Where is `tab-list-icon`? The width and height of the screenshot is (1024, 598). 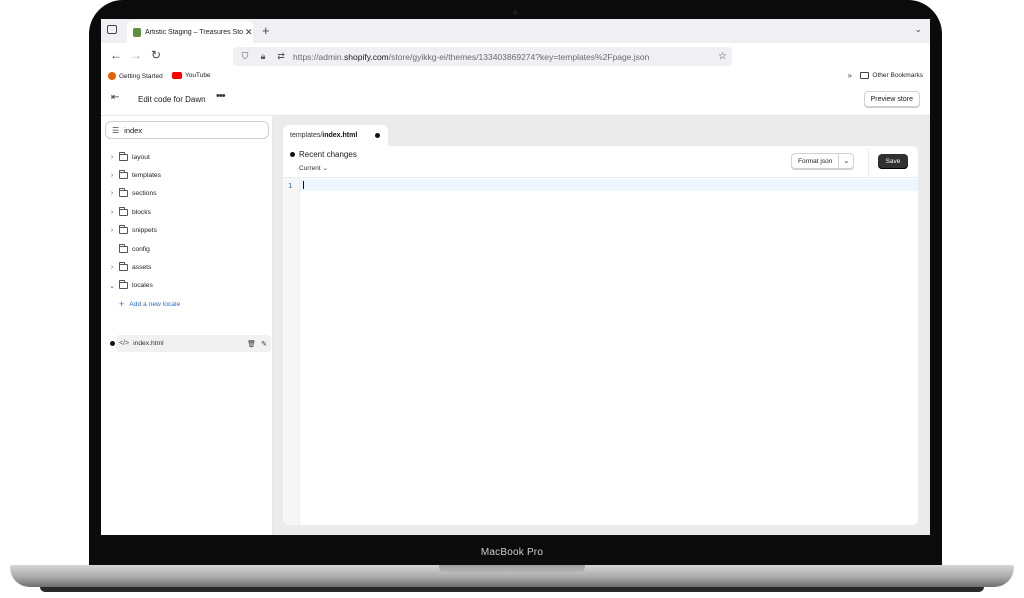
tab-list-icon is located at coordinates (112, 29).